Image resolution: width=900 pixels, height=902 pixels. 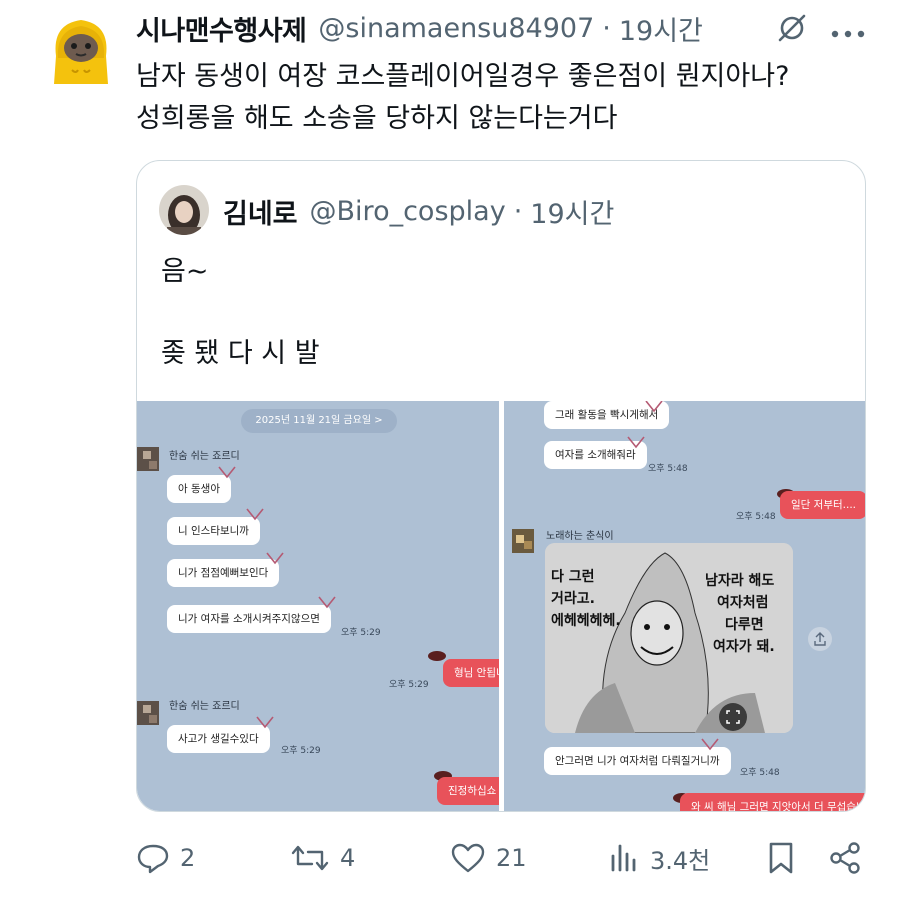 What do you see at coordinates (249, 619) in the screenshot?
I see `chat-message: 니가 여자를 소개시켜주지않으면` at bounding box center [249, 619].